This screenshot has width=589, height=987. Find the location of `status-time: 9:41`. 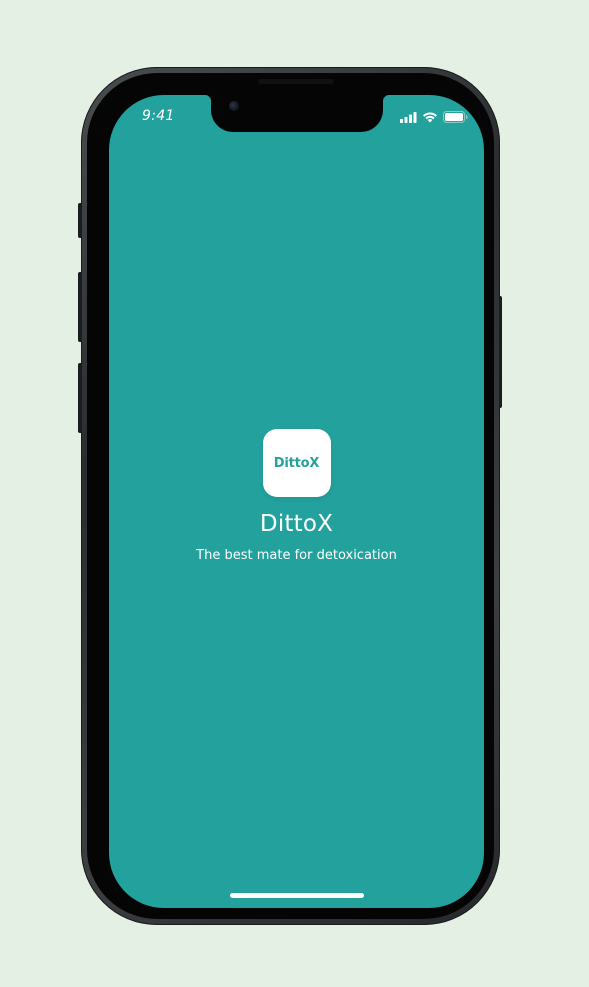

status-time: 9:41 is located at coordinates (158, 116).